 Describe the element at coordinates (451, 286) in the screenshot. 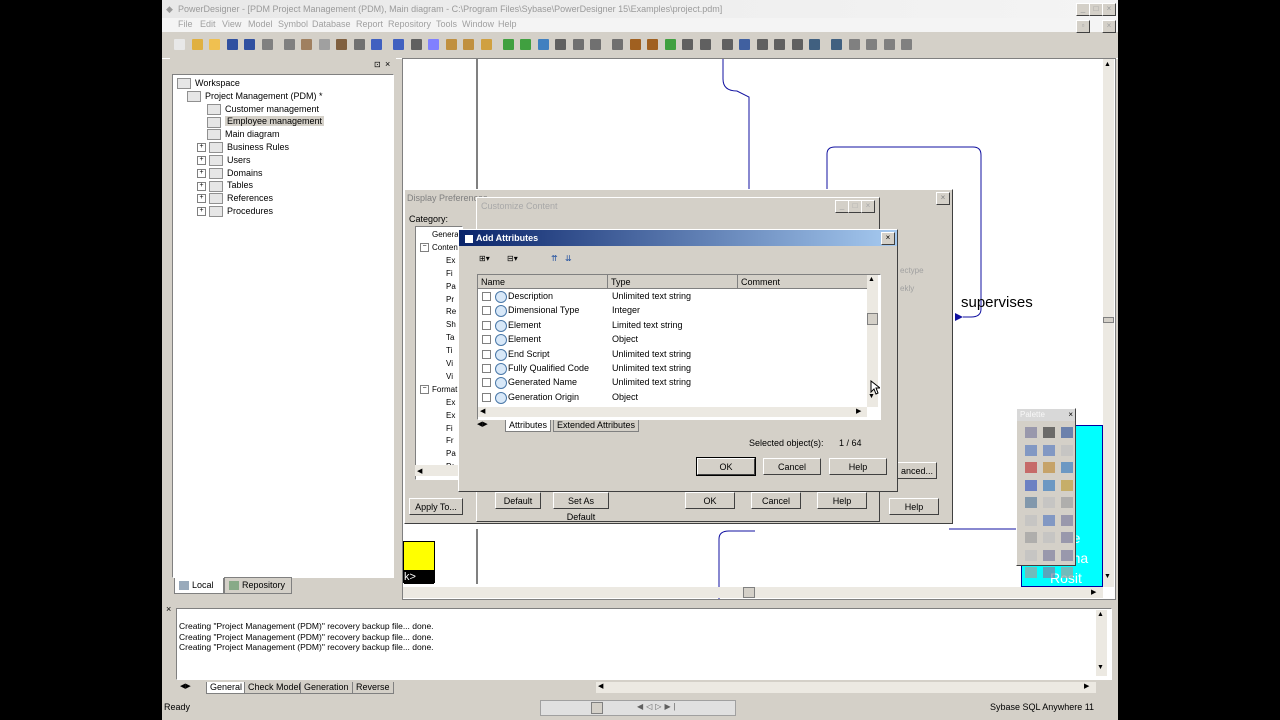

I see `category-item: Pa` at that location.